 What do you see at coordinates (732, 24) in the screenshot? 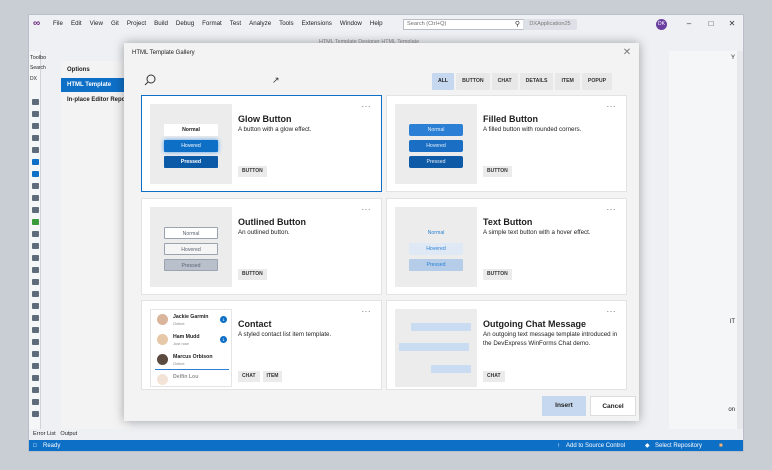
I see `close-window-icon: ✕` at bounding box center [732, 24].